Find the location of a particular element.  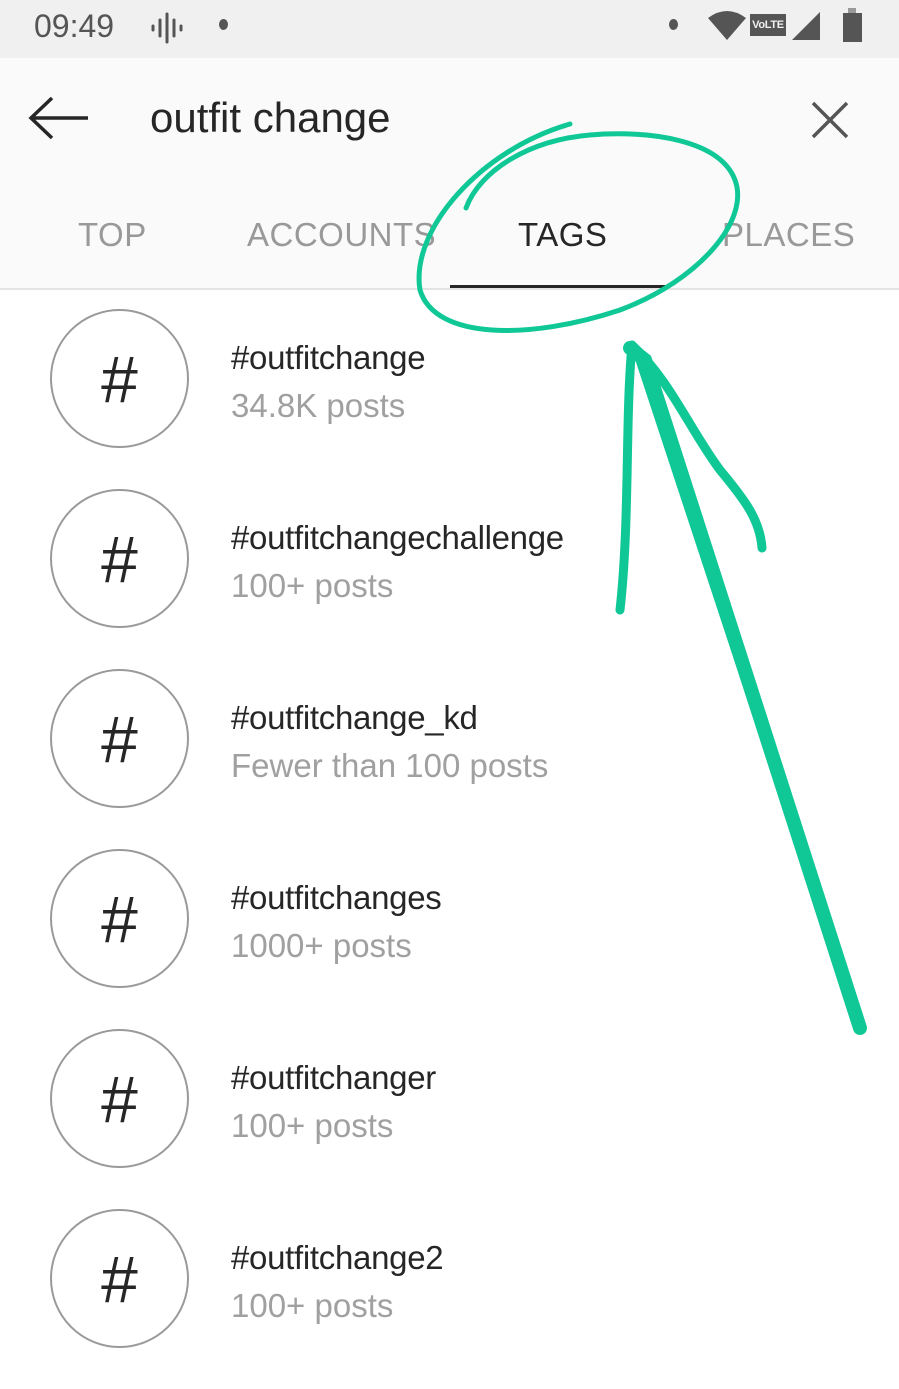

tab-places: PLACES is located at coordinates (788, 235).